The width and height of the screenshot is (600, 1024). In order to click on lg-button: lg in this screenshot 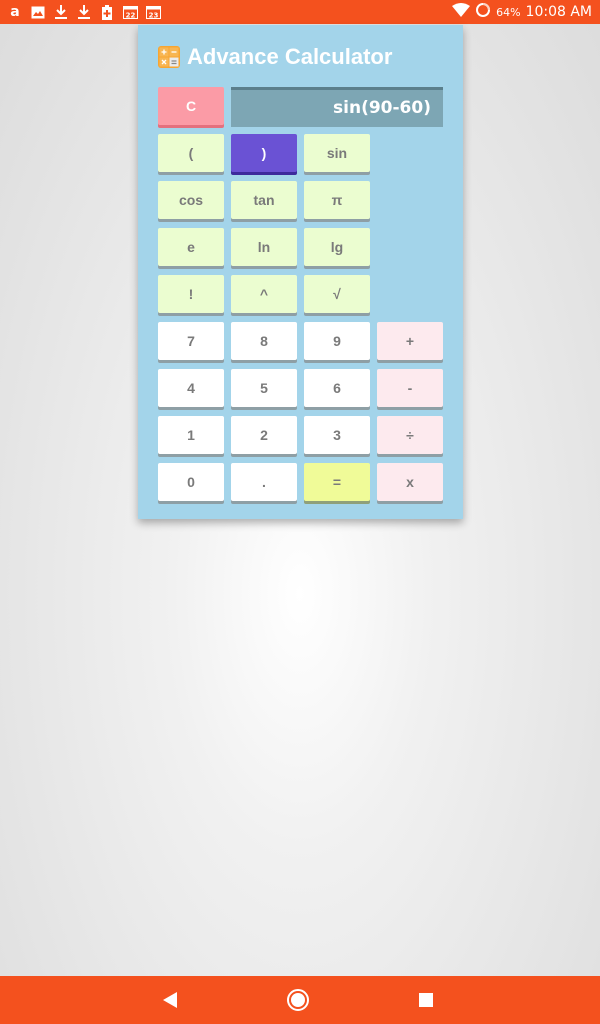, I will do `click(337, 247)`.